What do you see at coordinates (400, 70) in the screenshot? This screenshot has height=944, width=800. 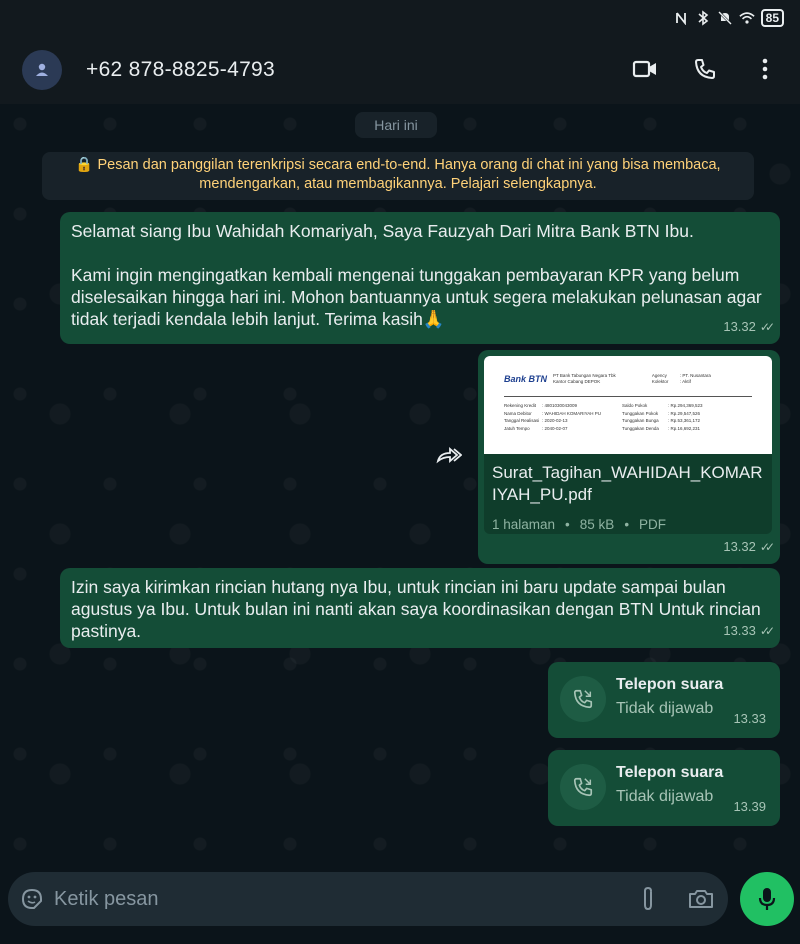 I see `chat-header: +62 878-8825-4793` at bounding box center [400, 70].